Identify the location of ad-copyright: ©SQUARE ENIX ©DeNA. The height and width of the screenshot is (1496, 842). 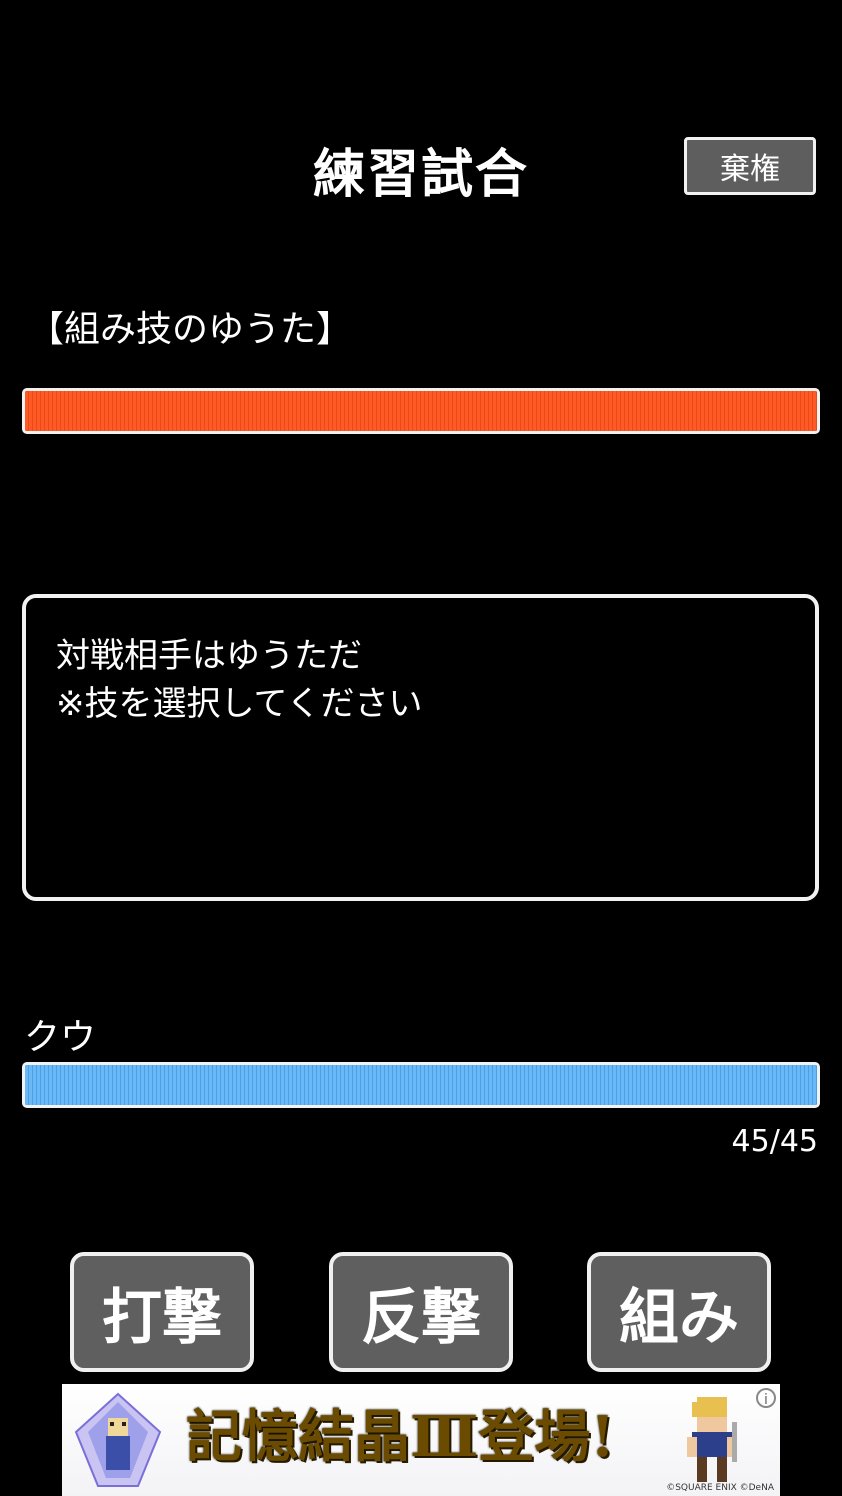
(720, 1488).